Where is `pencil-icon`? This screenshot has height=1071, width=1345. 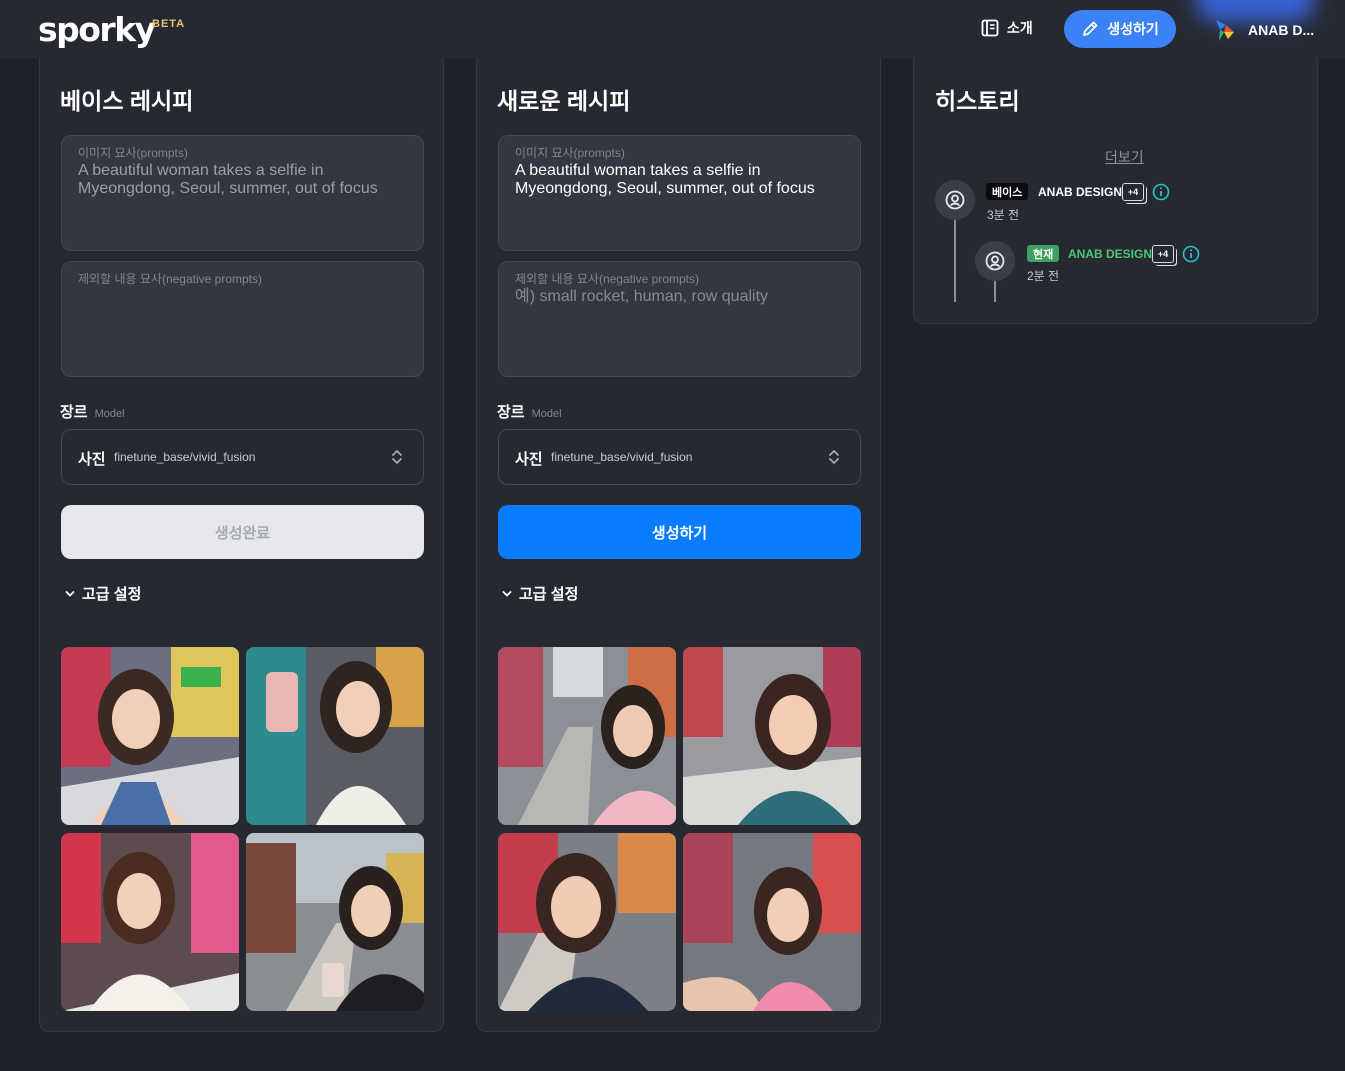 pencil-icon is located at coordinates (1090, 28).